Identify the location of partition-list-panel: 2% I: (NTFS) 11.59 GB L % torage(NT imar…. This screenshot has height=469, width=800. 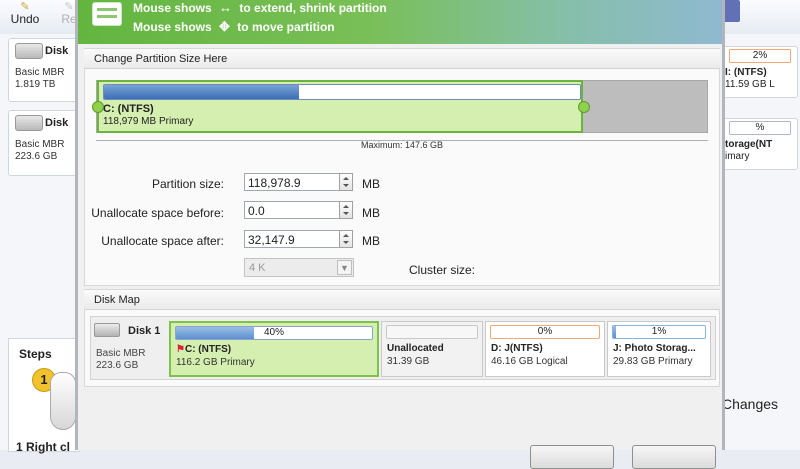
(760, 242).